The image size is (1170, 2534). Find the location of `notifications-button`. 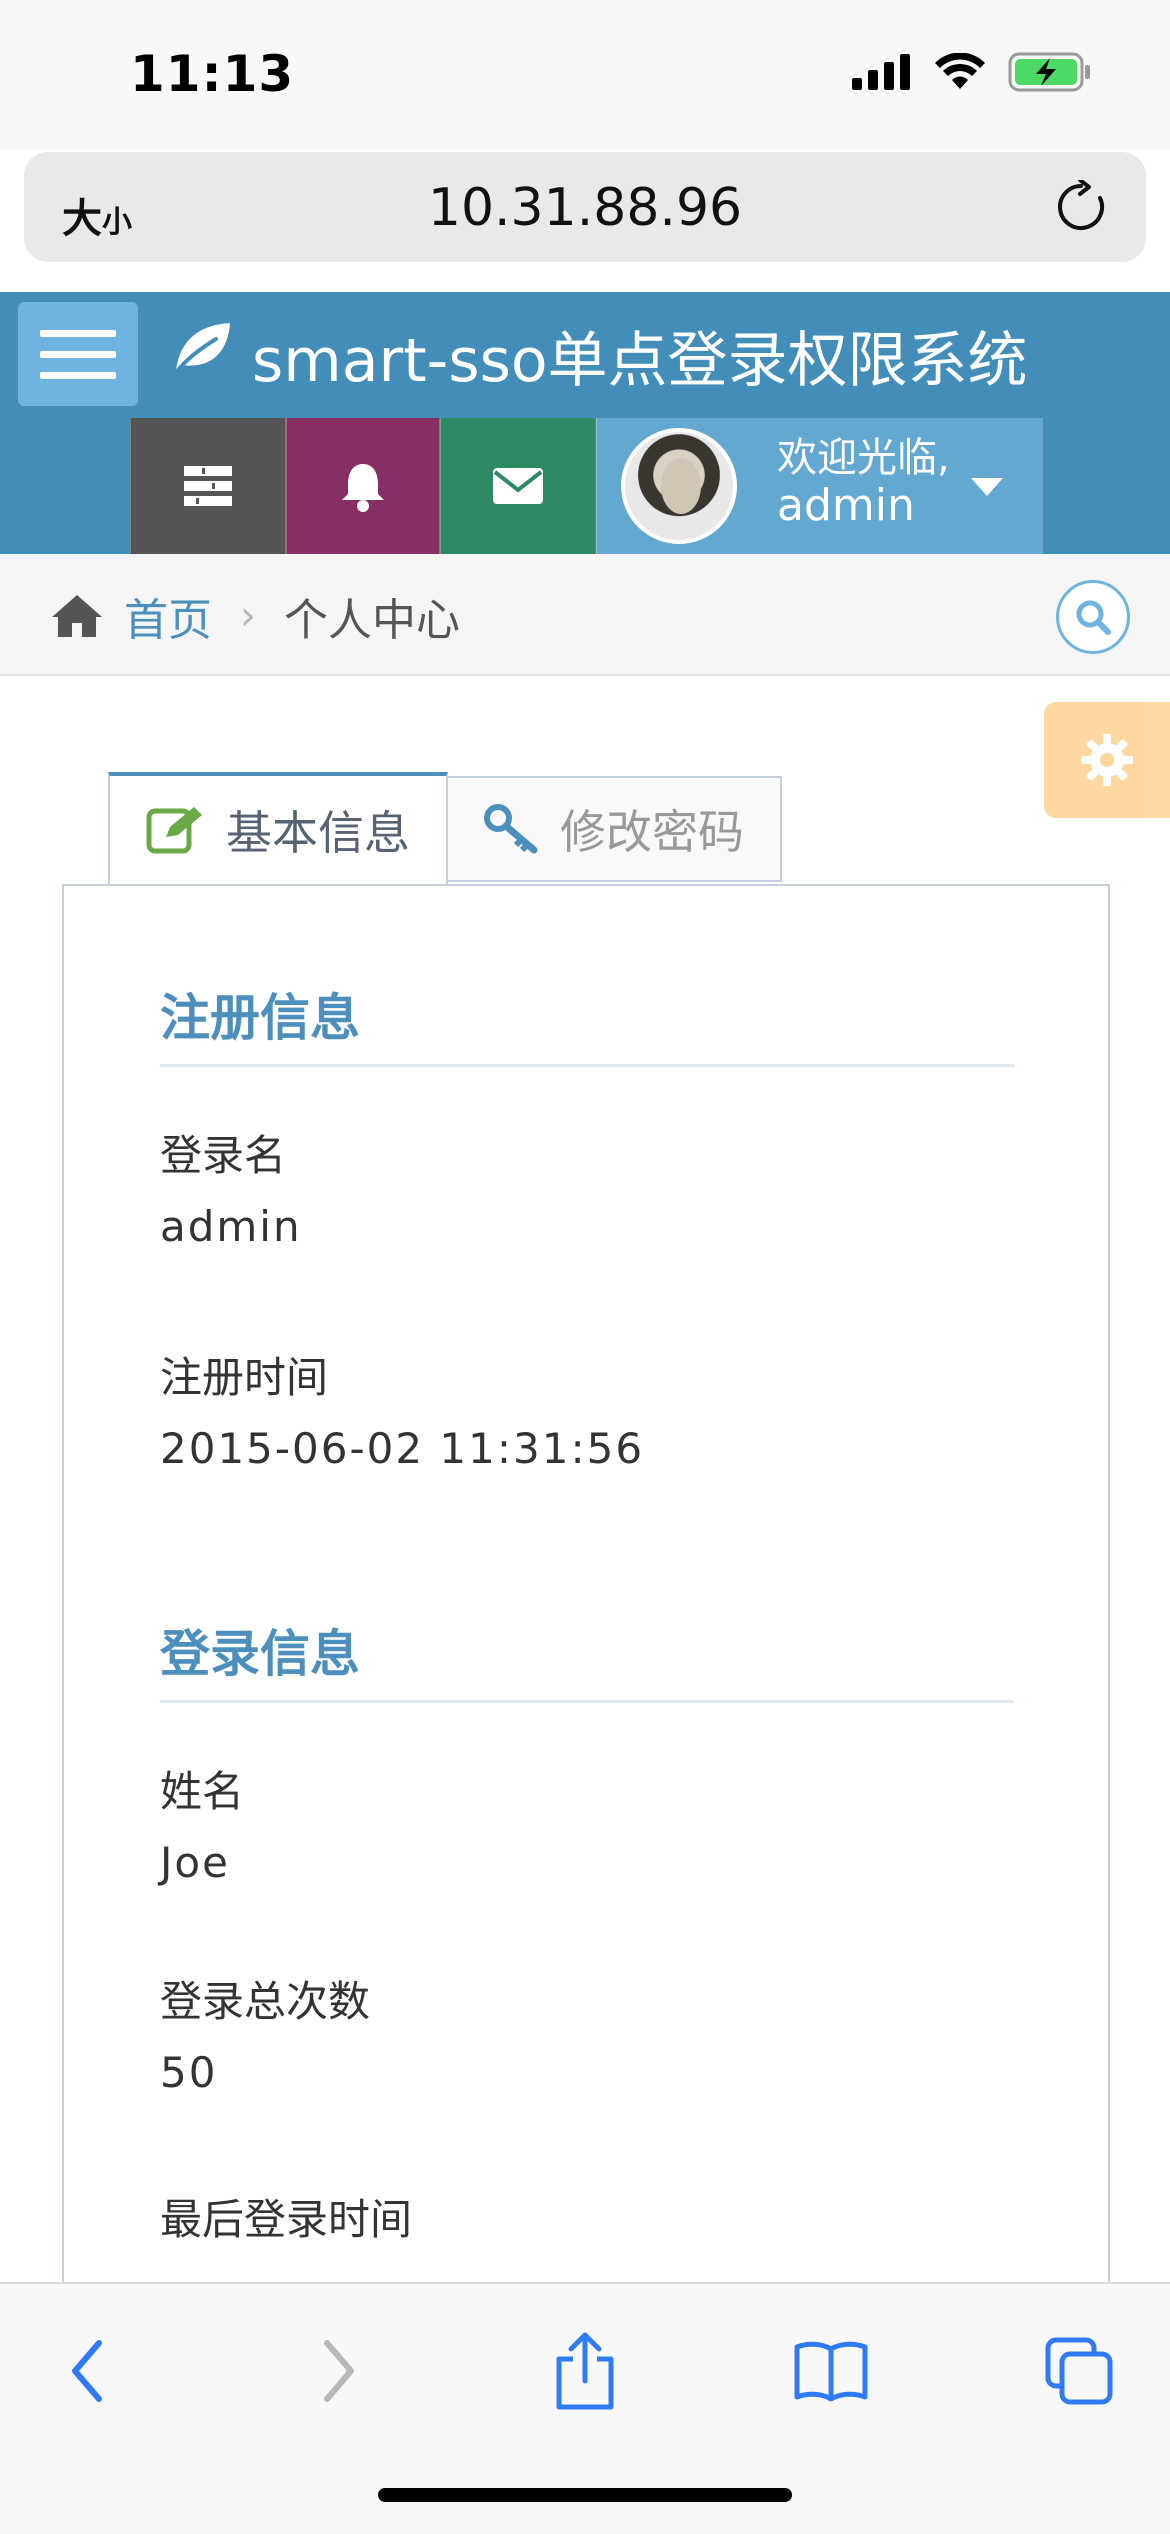

notifications-button is located at coordinates (362, 486).